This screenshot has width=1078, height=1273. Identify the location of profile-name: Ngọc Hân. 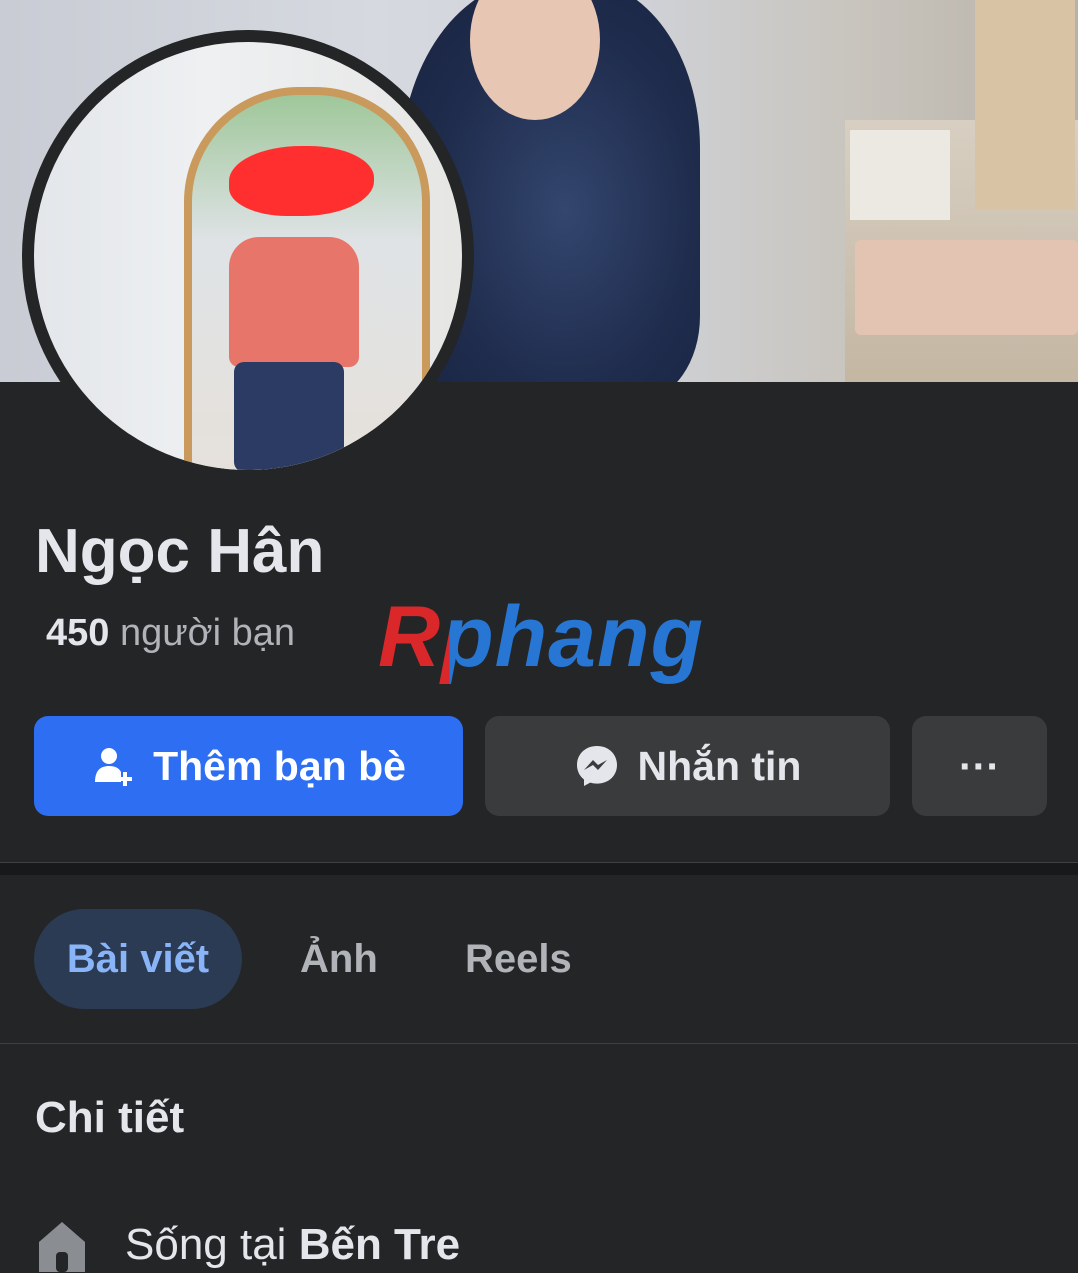
(180, 551).